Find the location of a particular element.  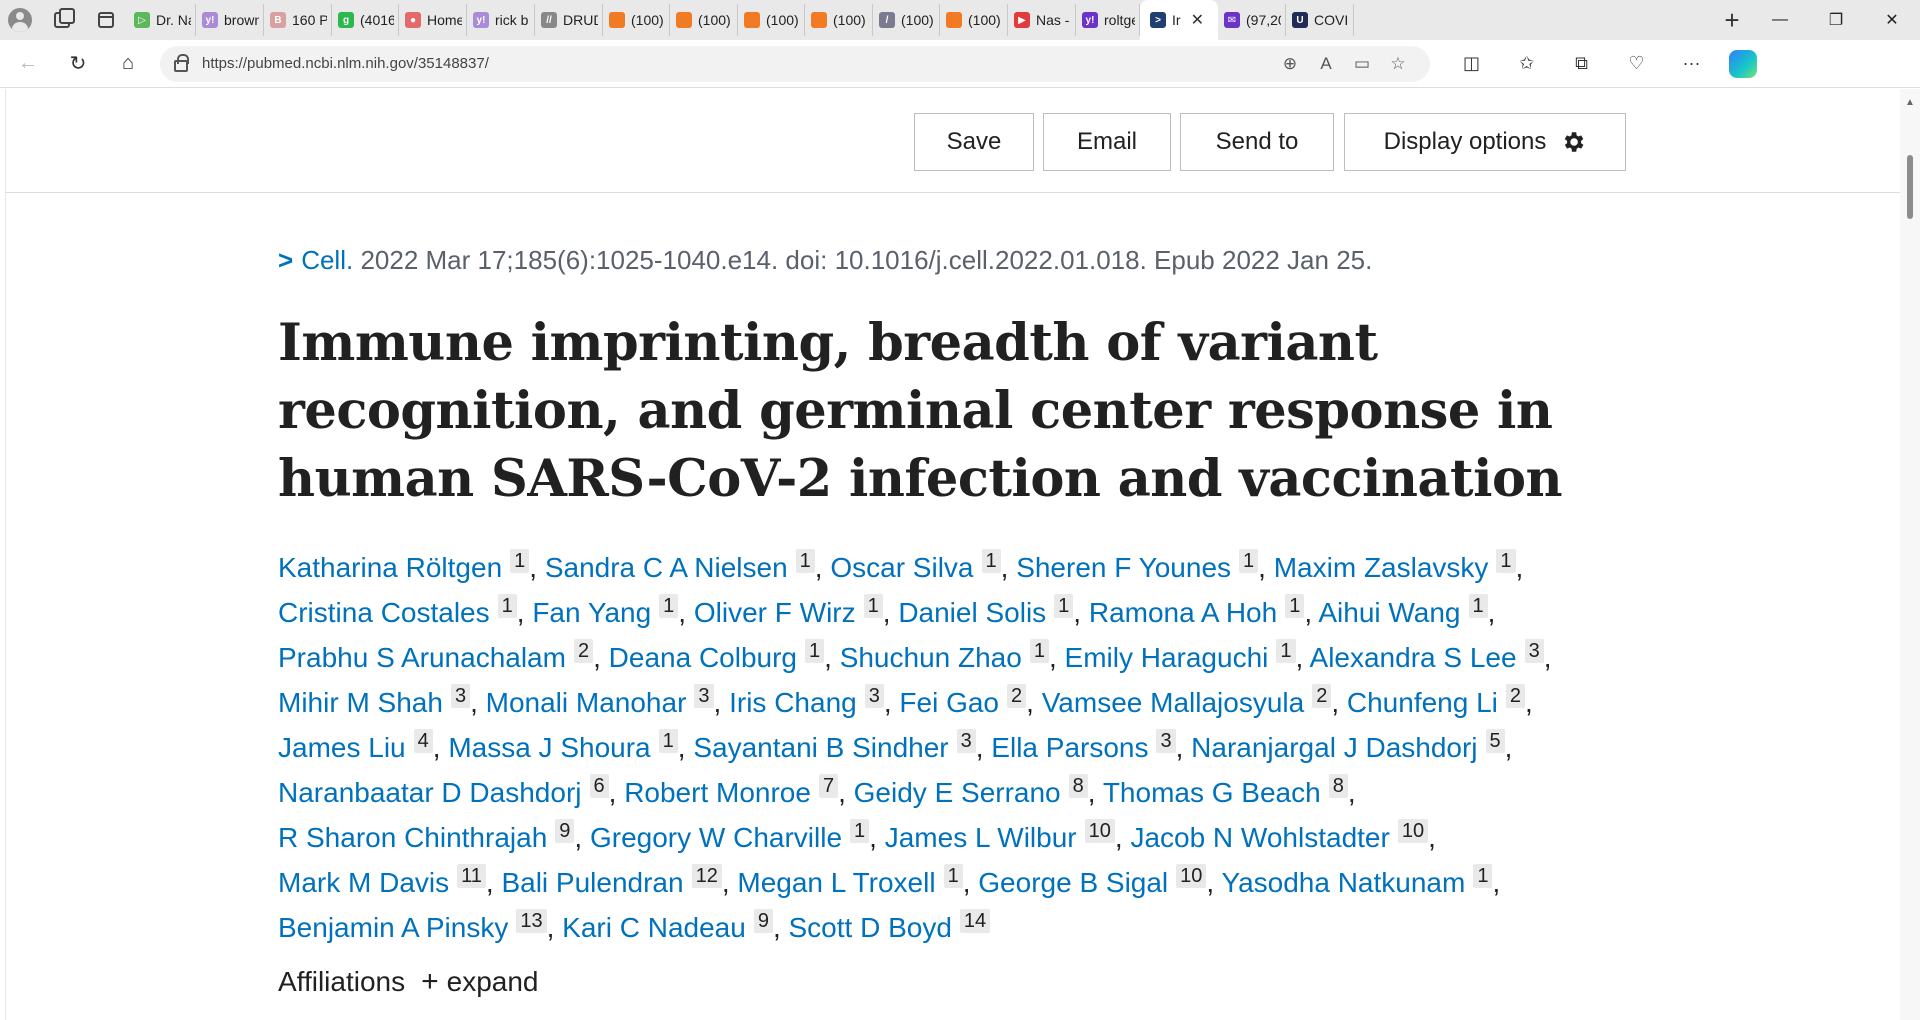

author-link: R Sharon Chinthrajah is located at coordinates (412, 837).